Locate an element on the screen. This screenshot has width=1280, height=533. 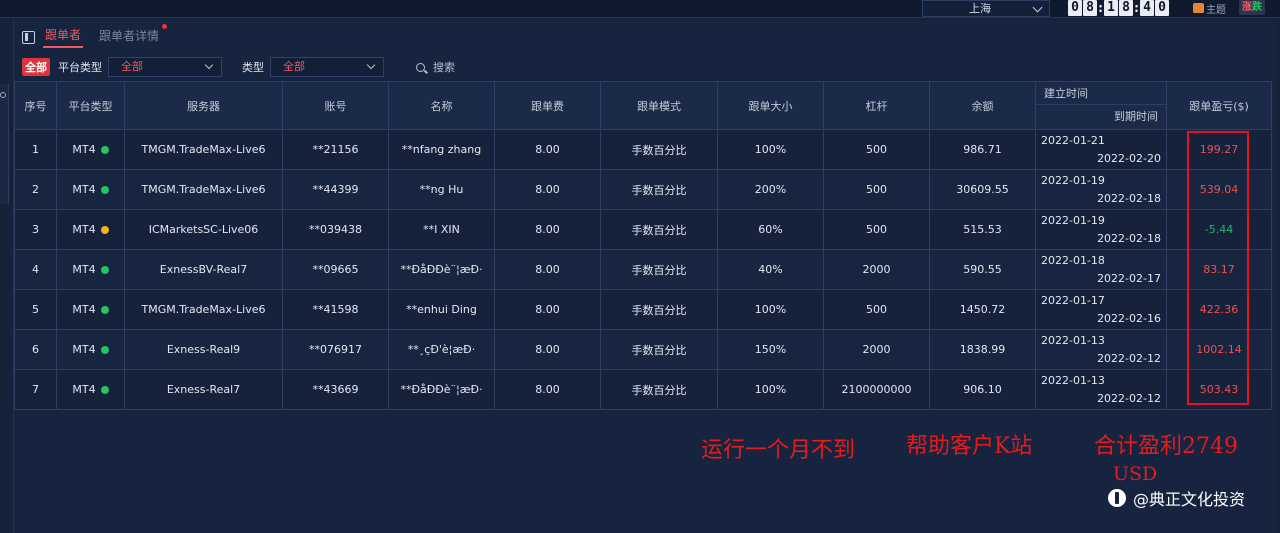
cell-account: **41598 is located at coordinates (335, 309).